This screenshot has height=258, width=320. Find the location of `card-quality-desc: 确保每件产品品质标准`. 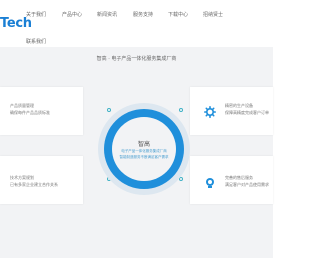

card-quality-desc: 确保每件产品品质标准 is located at coordinates (30, 112).